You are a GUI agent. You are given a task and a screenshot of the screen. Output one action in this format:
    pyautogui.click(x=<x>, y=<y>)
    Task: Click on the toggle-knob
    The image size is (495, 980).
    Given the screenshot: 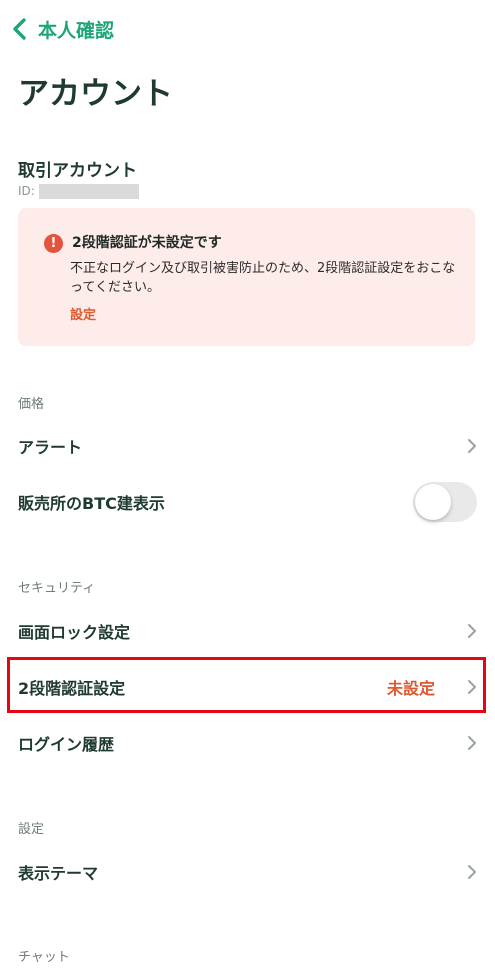 What is the action you would take?
    pyautogui.click(x=433, y=502)
    